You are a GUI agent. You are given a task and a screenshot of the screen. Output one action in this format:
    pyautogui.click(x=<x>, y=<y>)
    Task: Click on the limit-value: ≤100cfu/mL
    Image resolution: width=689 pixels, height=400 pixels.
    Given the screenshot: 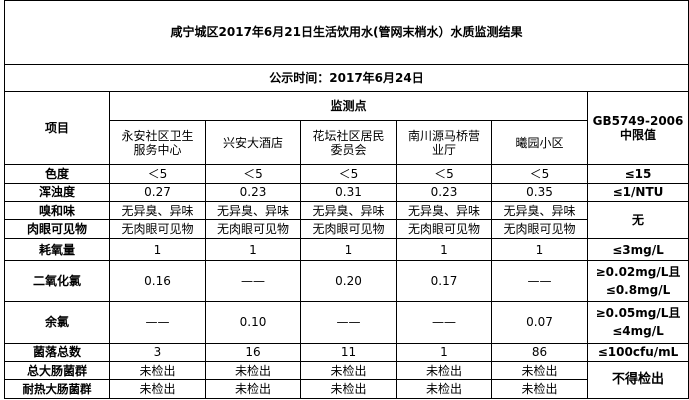 What is the action you would take?
    pyautogui.click(x=637, y=352)
    